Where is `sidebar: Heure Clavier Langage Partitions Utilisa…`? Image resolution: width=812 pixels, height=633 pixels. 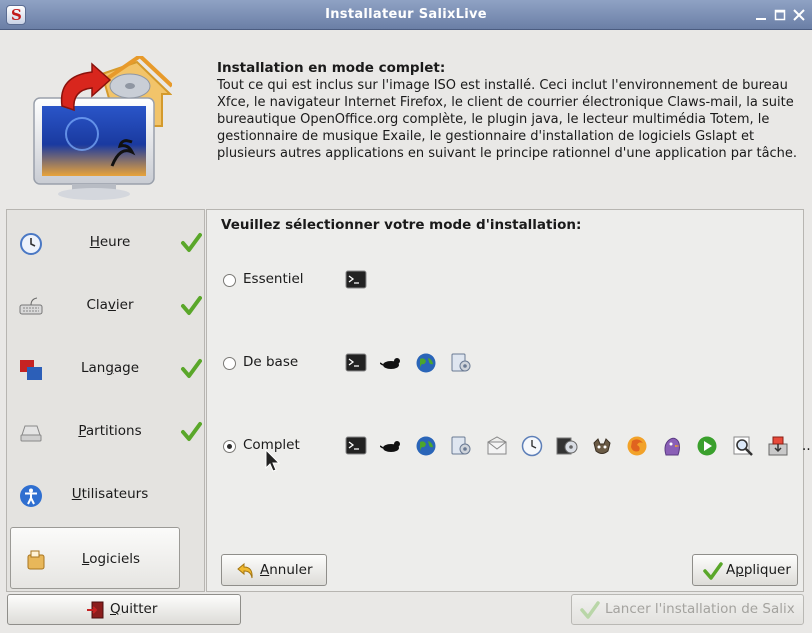 sidebar: Heure Clavier Langage Partitions Utilisa… is located at coordinates (105, 400).